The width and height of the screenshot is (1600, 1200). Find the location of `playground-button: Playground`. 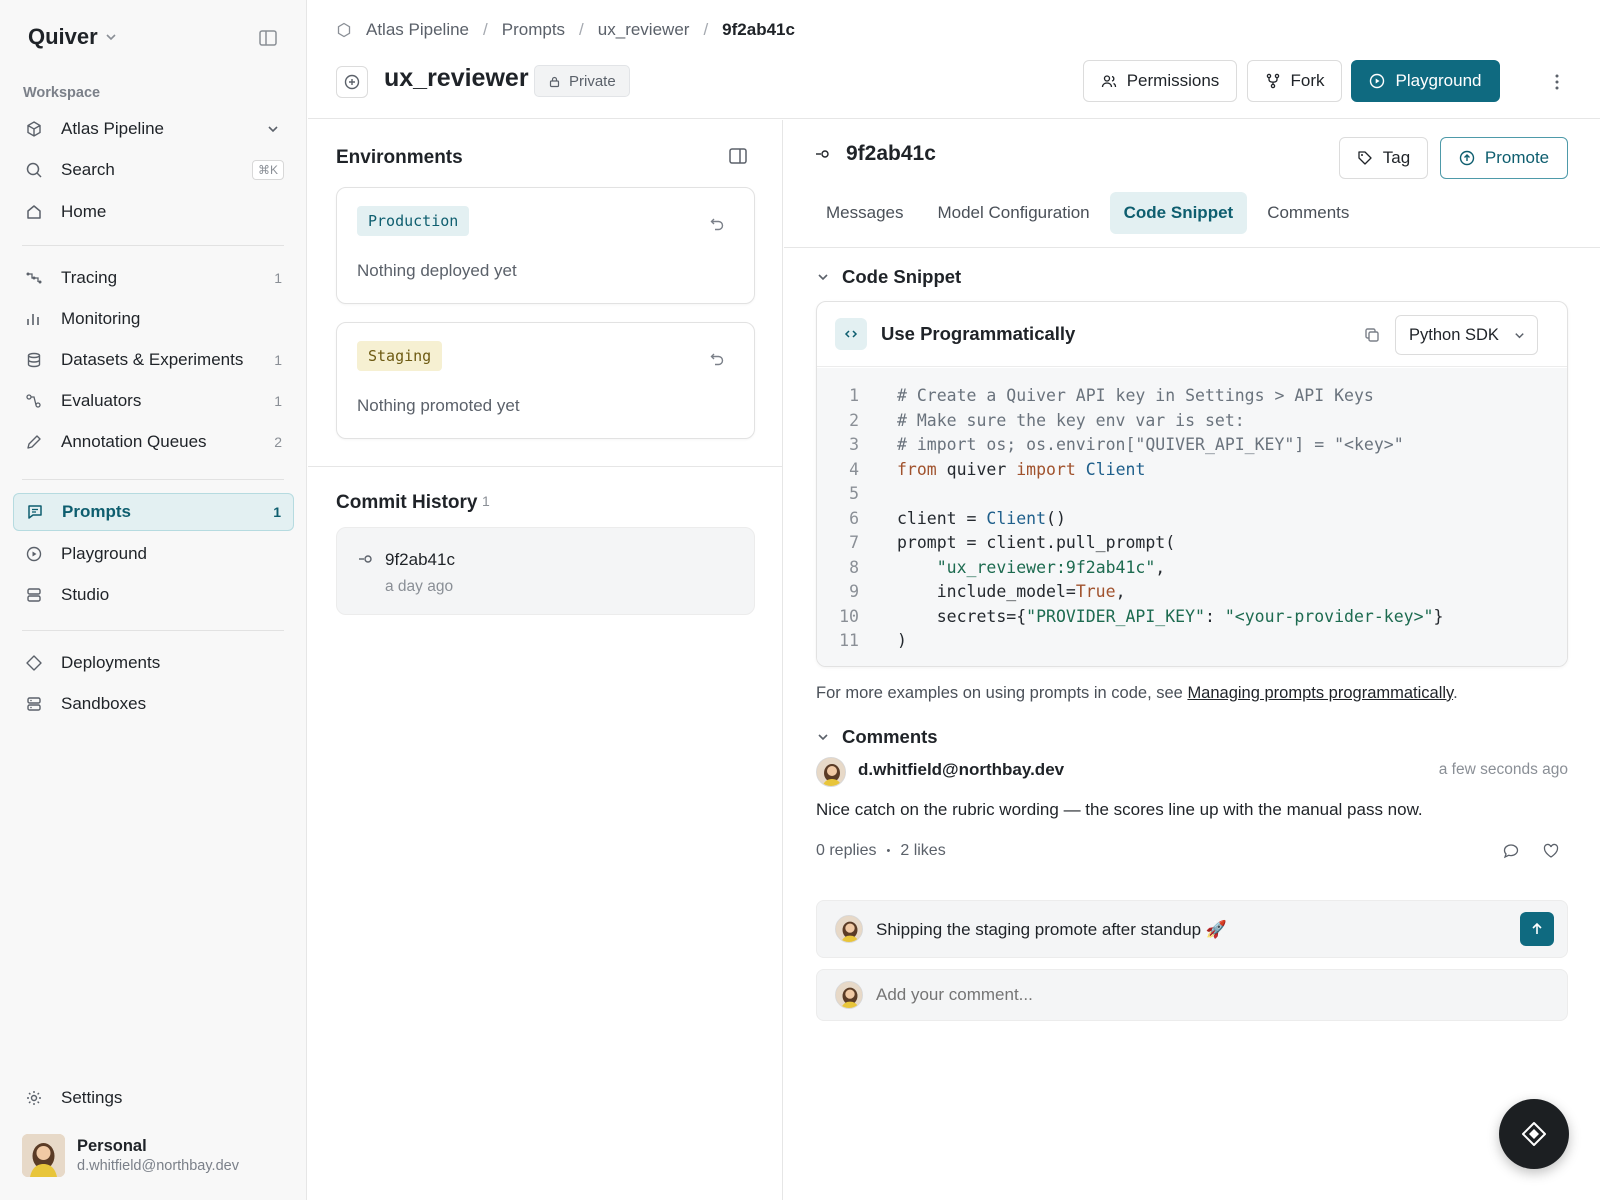

playground-button: Playground is located at coordinates (1425, 81).